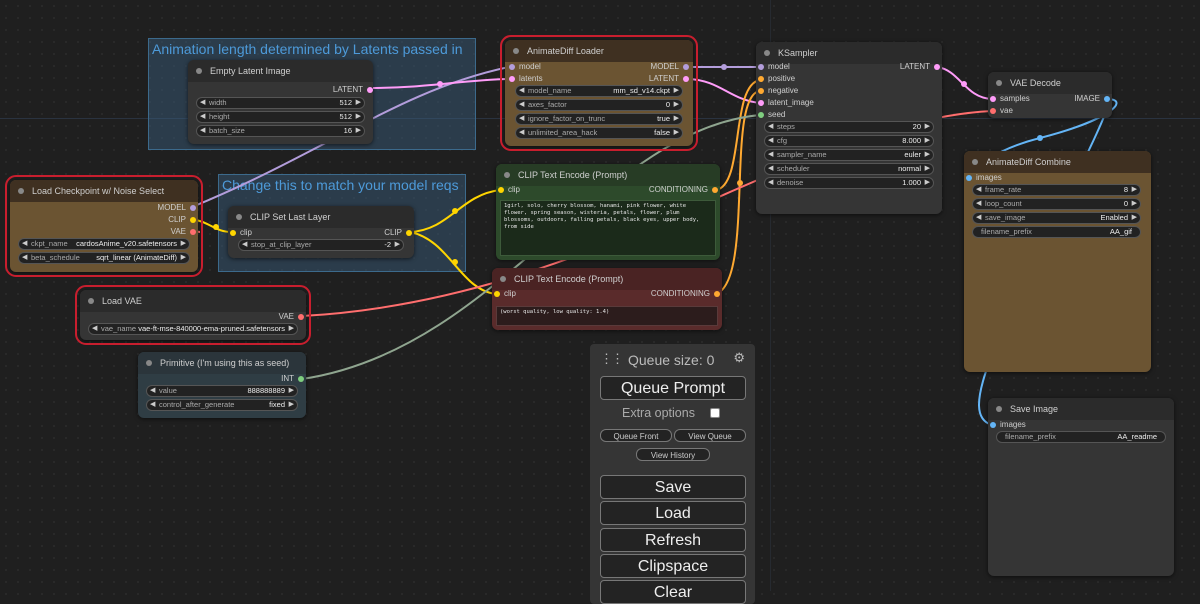 The width and height of the screenshot is (1200, 604). Describe the element at coordinates (778, 91) in the screenshot. I see `input-negative: negative` at that location.